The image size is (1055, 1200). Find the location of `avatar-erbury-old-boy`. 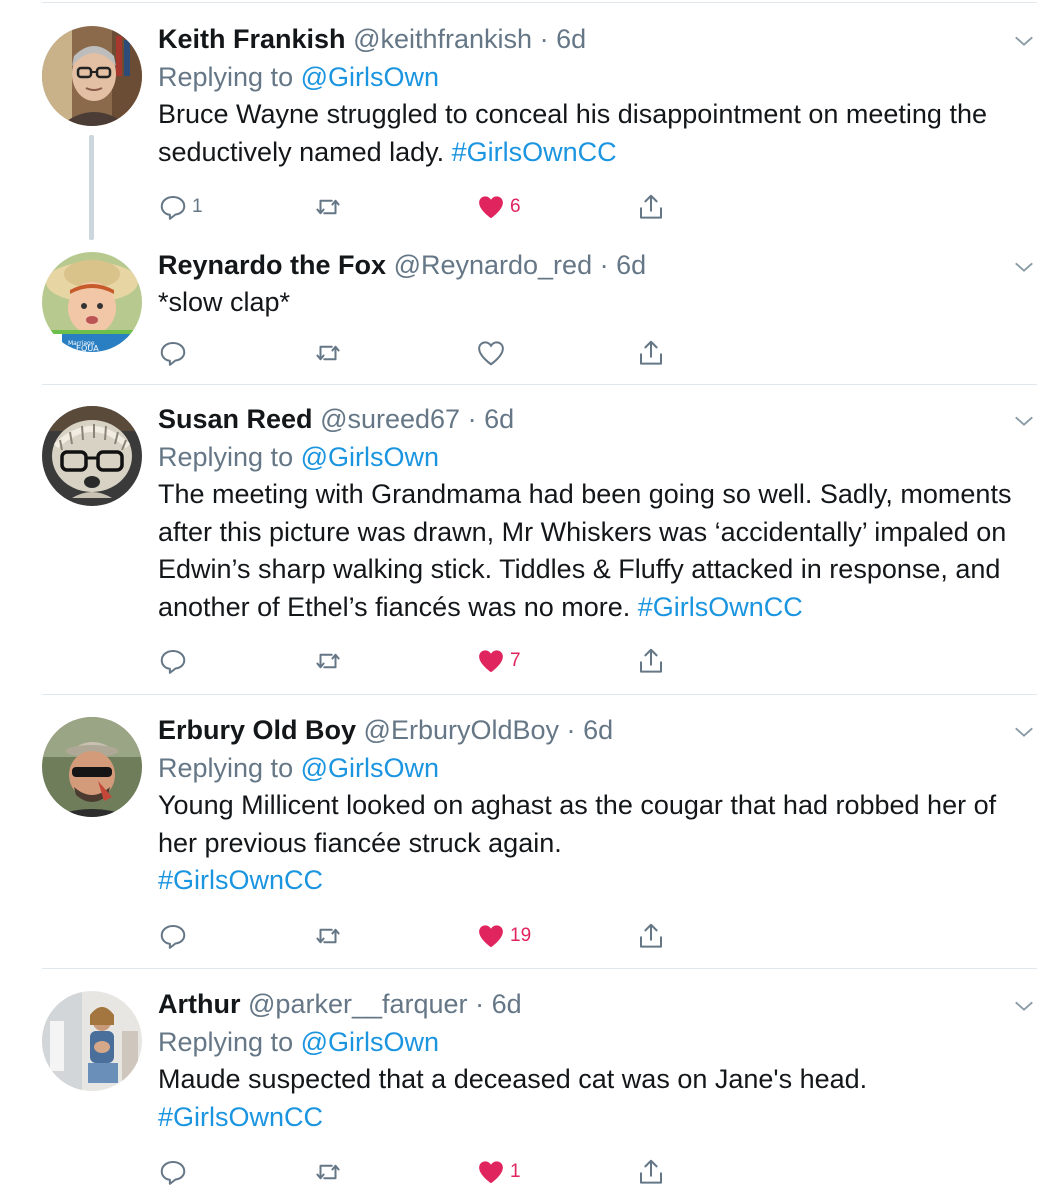

avatar-erbury-old-boy is located at coordinates (92, 767).